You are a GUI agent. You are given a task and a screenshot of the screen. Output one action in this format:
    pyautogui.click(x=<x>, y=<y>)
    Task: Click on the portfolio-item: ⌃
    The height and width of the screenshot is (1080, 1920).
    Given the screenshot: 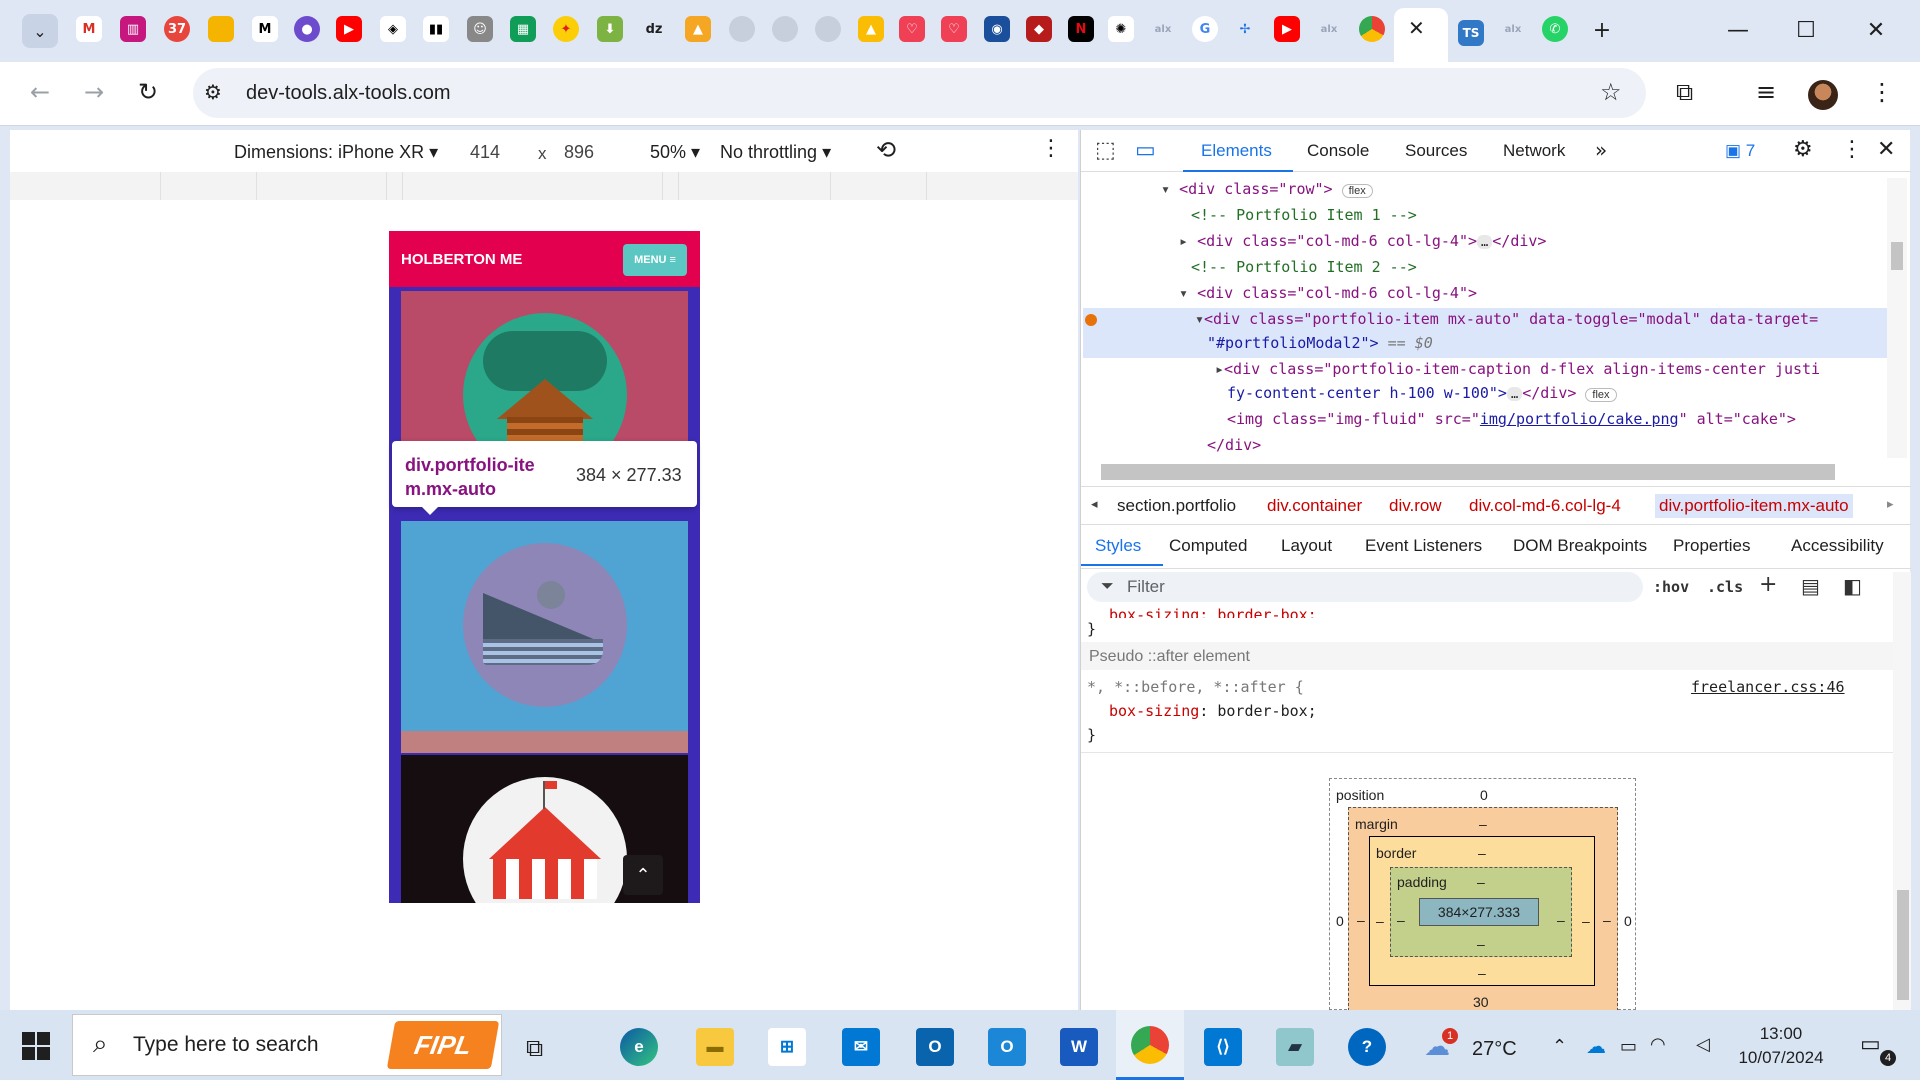 What is the action you would take?
    pyautogui.click(x=544, y=829)
    